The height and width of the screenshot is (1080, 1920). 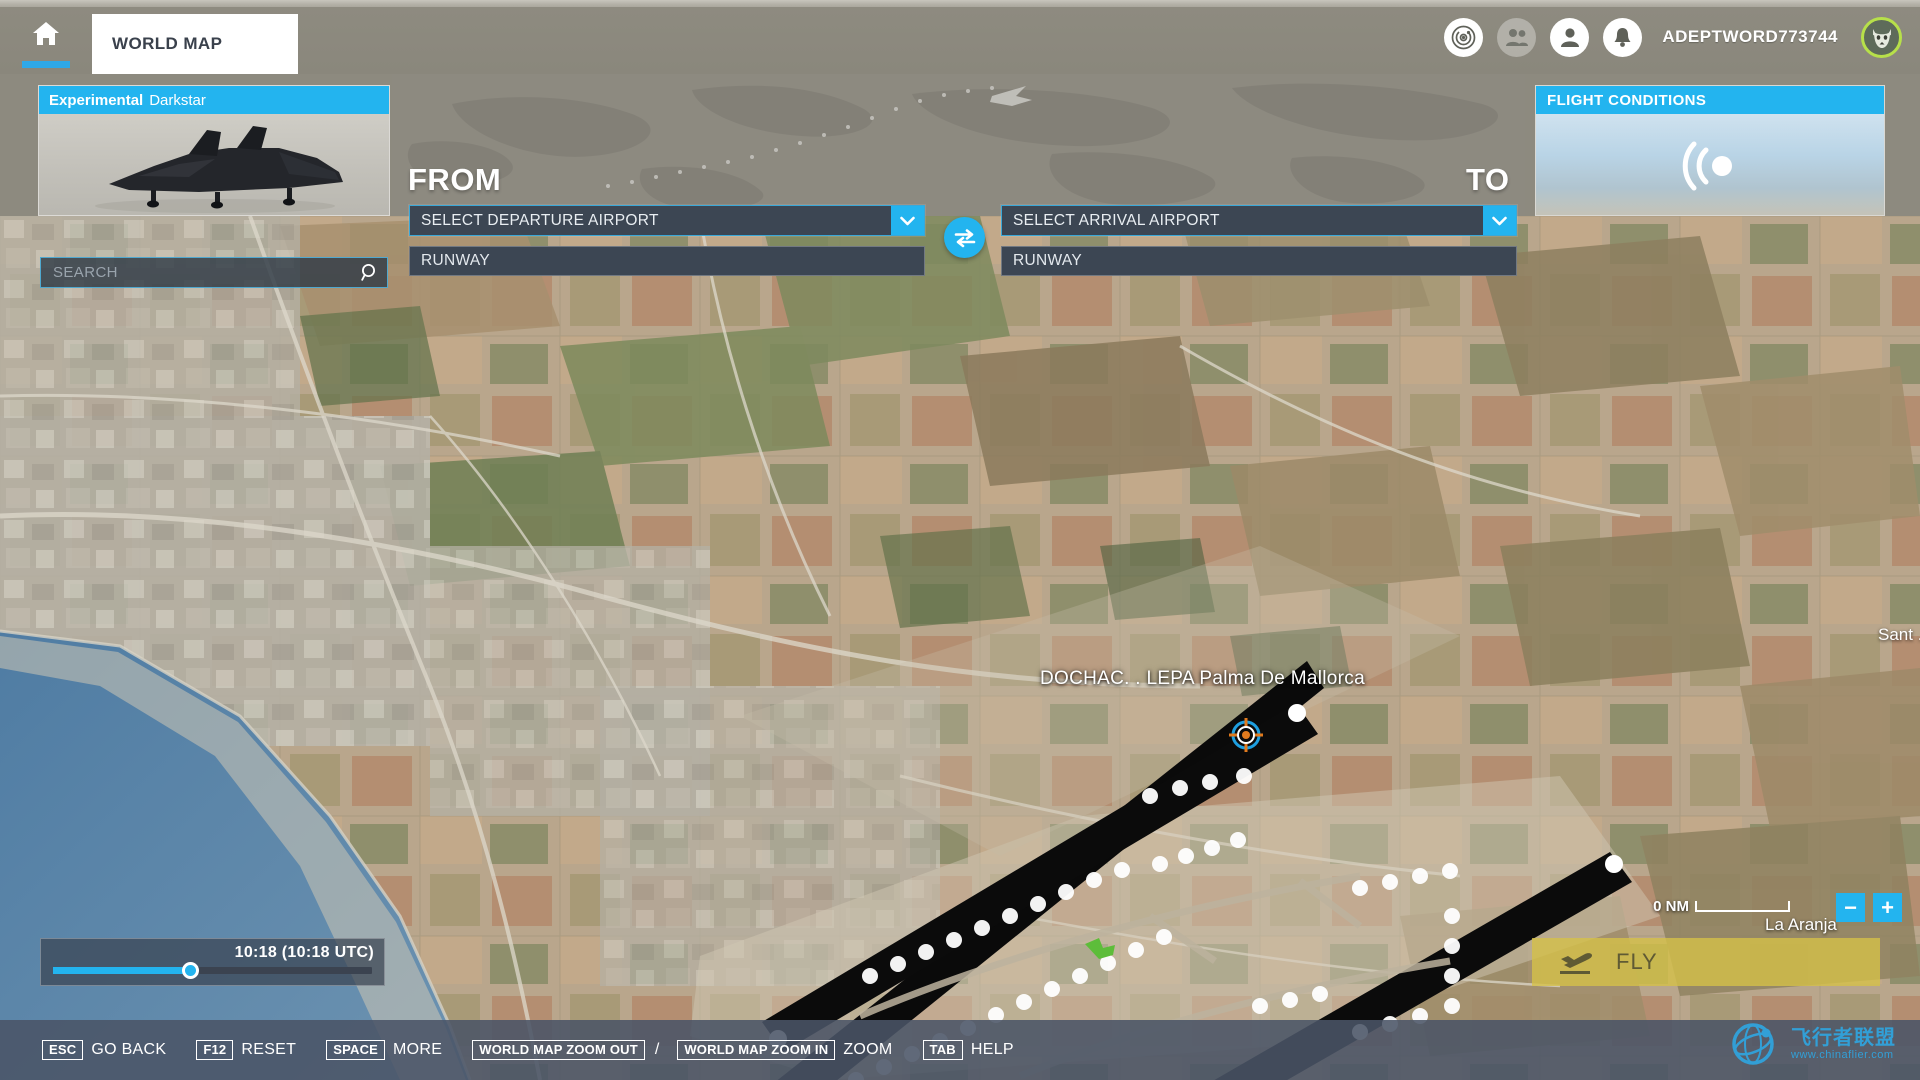 I want to click on avatar, so click(x=1881, y=37).